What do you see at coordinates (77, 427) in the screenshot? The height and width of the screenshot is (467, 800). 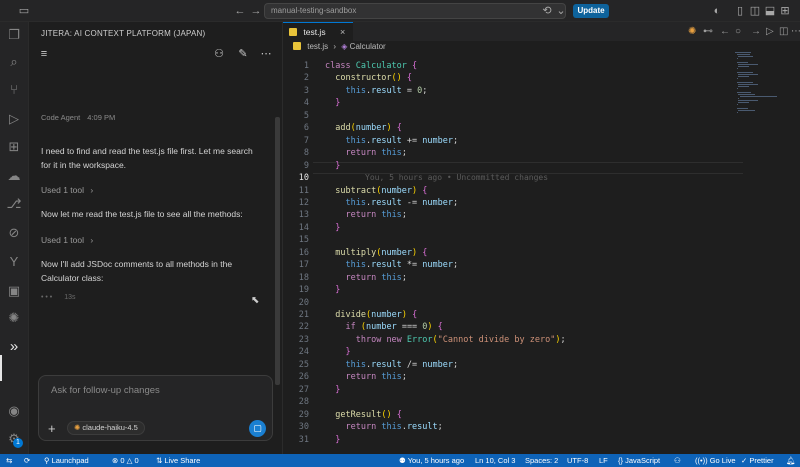 I see `model-icon: ✺` at bounding box center [77, 427].